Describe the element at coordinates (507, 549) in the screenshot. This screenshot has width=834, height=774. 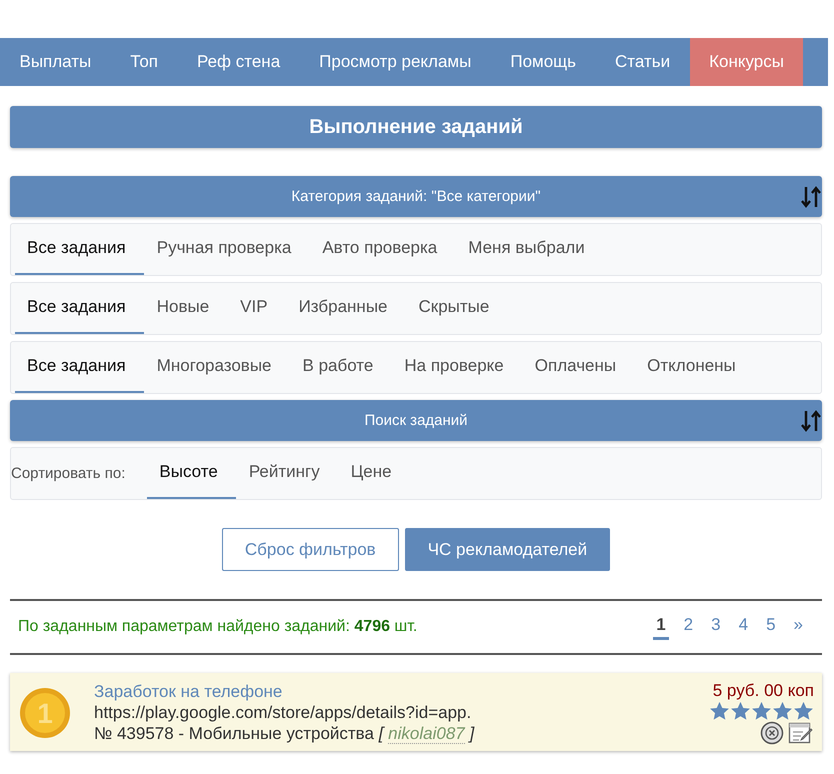
I see `blacklist-button: ЧС рекламодателей` at that location.